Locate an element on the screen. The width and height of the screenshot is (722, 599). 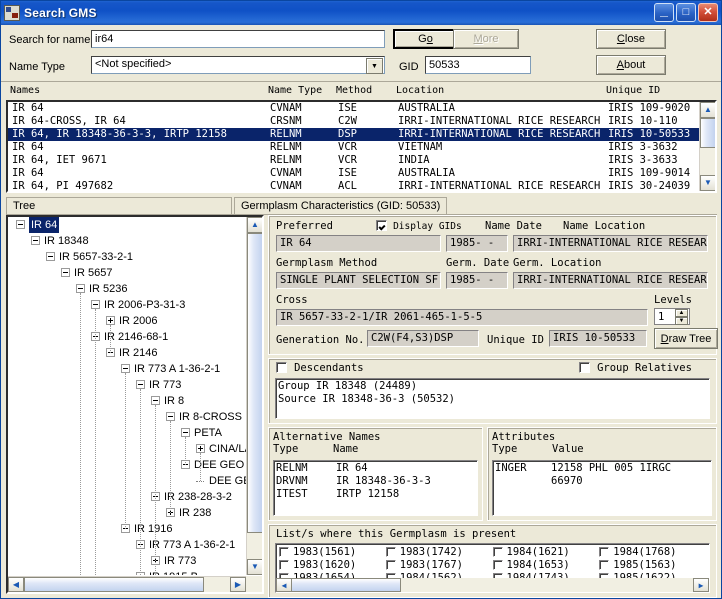
tree-scroll-up-icon: ▲ is located at coordinates (254, 225).